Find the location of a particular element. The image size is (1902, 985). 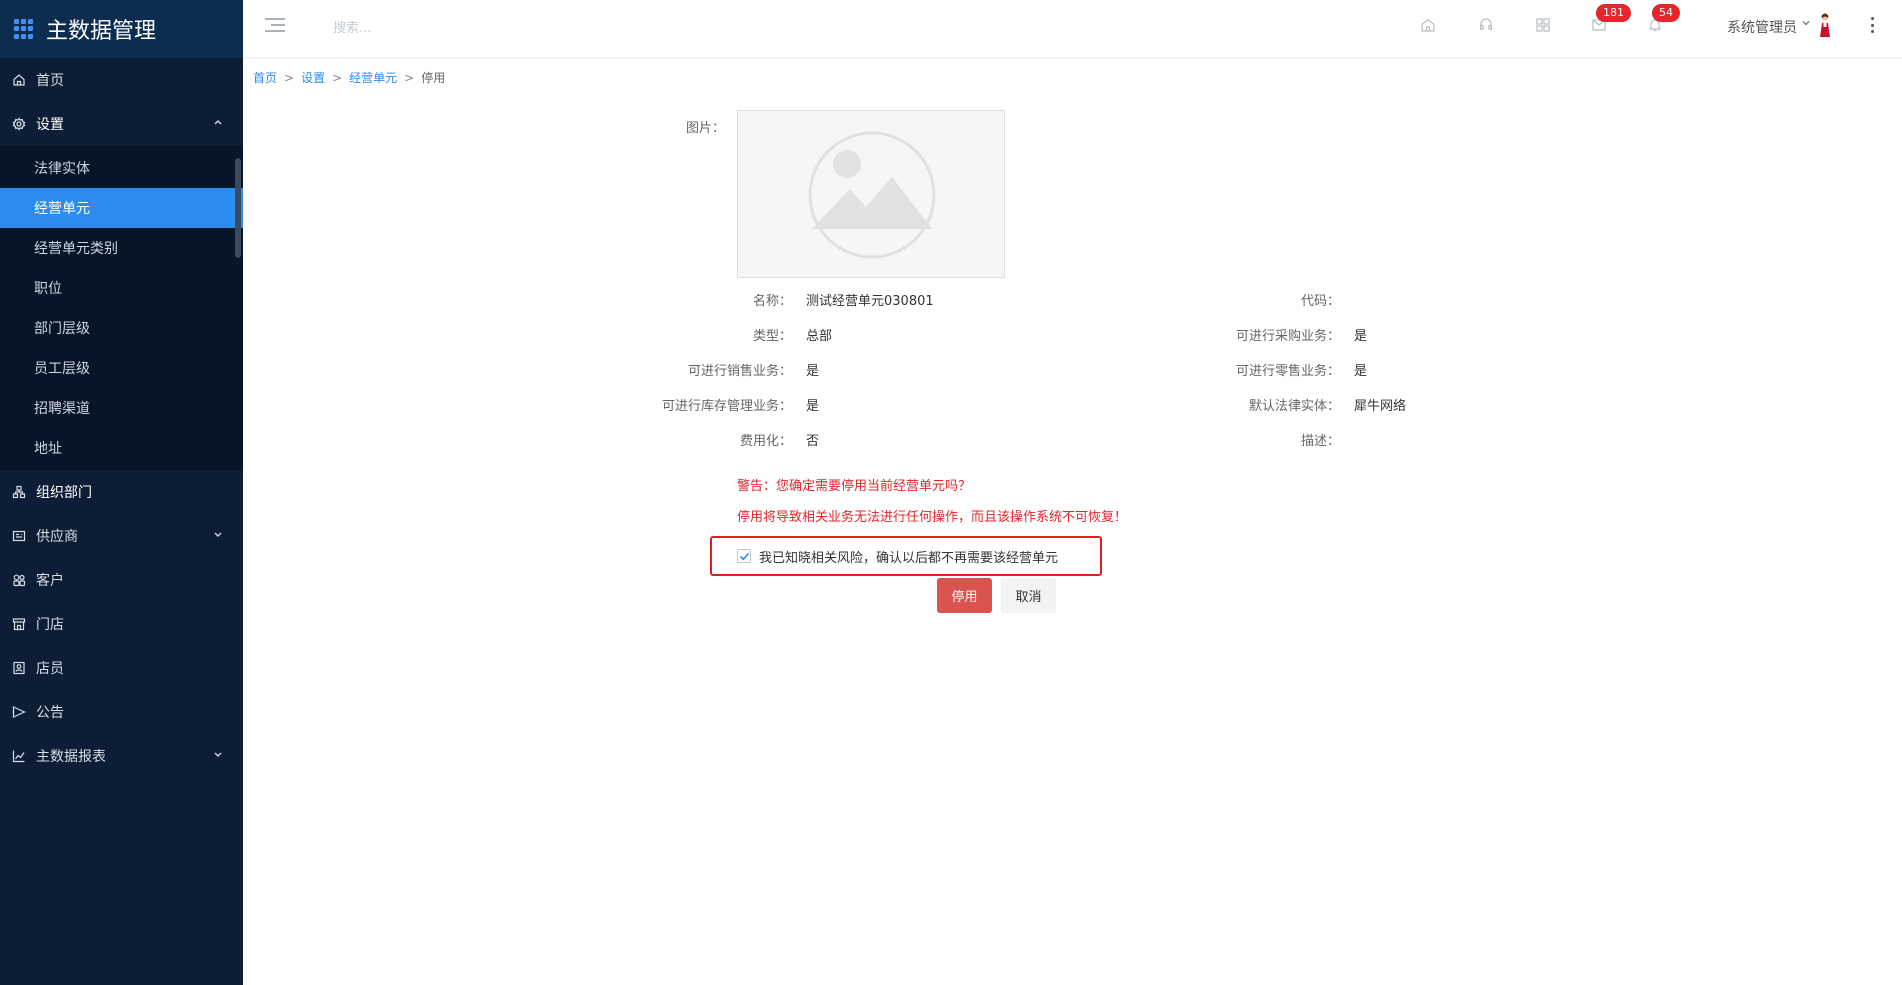

store-icon is located at coordinates (19, 624).